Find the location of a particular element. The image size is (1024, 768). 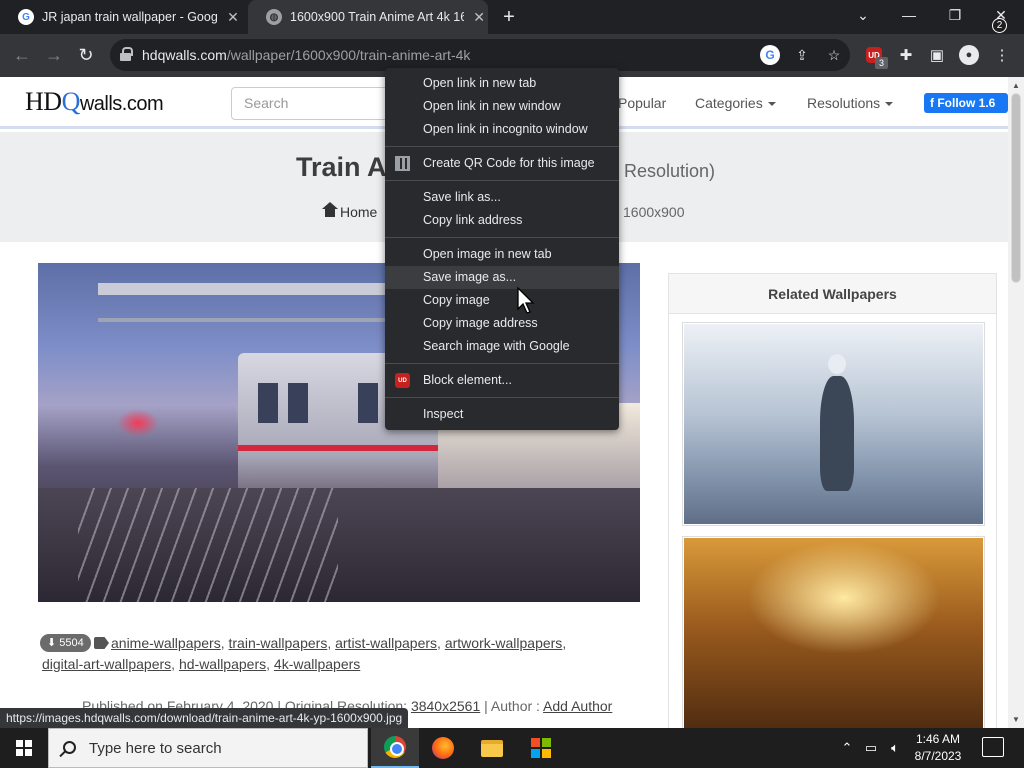

profile-avatar-icon: ● is located at coordinates (969, 55).